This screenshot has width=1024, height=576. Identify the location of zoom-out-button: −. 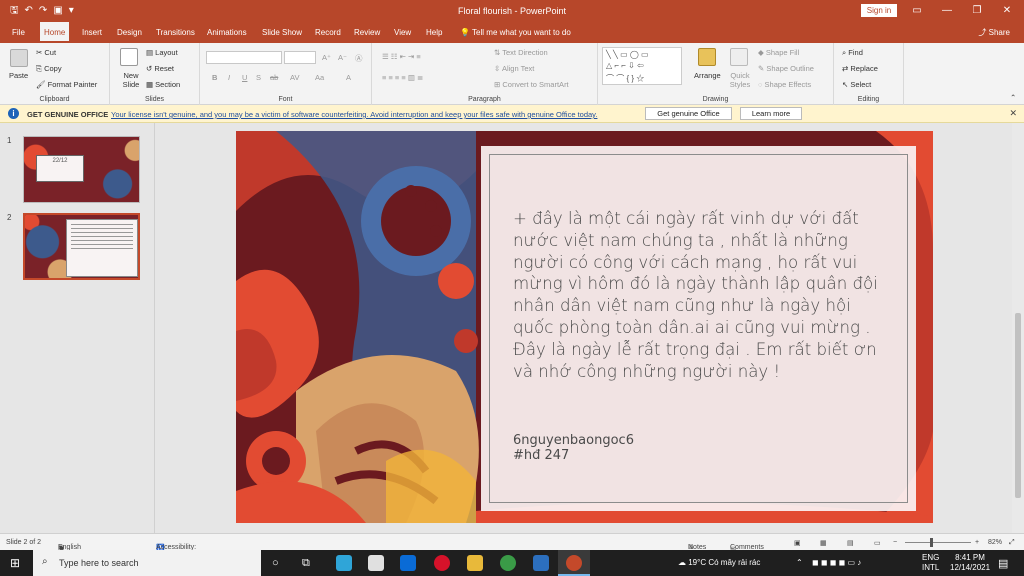
(895, 542).